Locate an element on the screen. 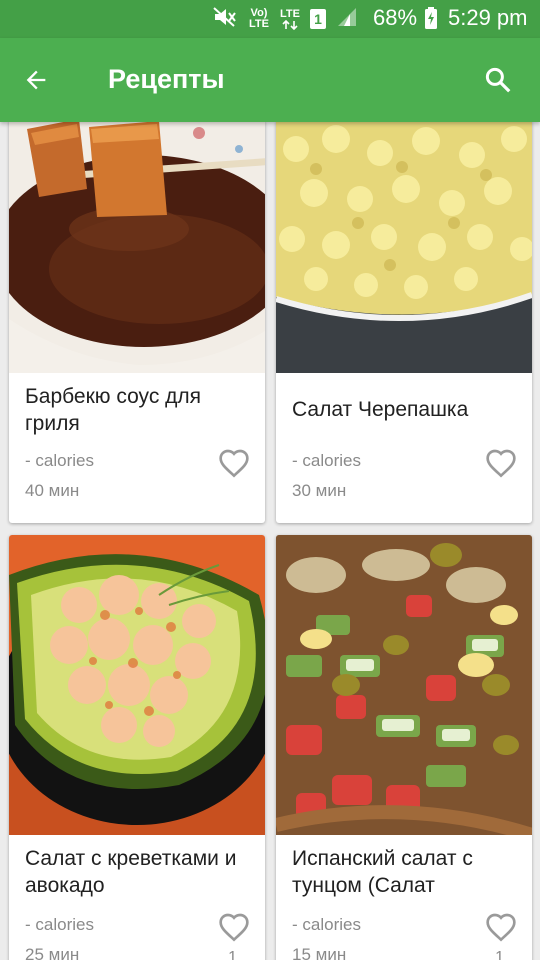 The height and width of the screenshot is (960, 540). volte-icon: Vo) LTE is located at coordinates (259, 18).